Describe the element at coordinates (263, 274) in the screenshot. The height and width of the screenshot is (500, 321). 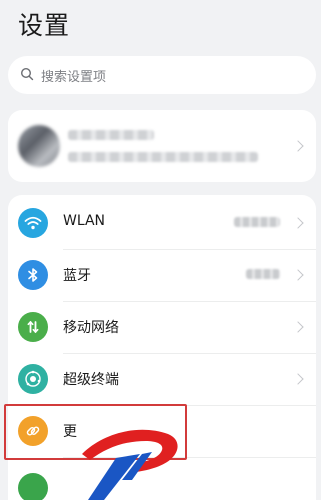
I see `bluetooth-value-blurred` at that location.